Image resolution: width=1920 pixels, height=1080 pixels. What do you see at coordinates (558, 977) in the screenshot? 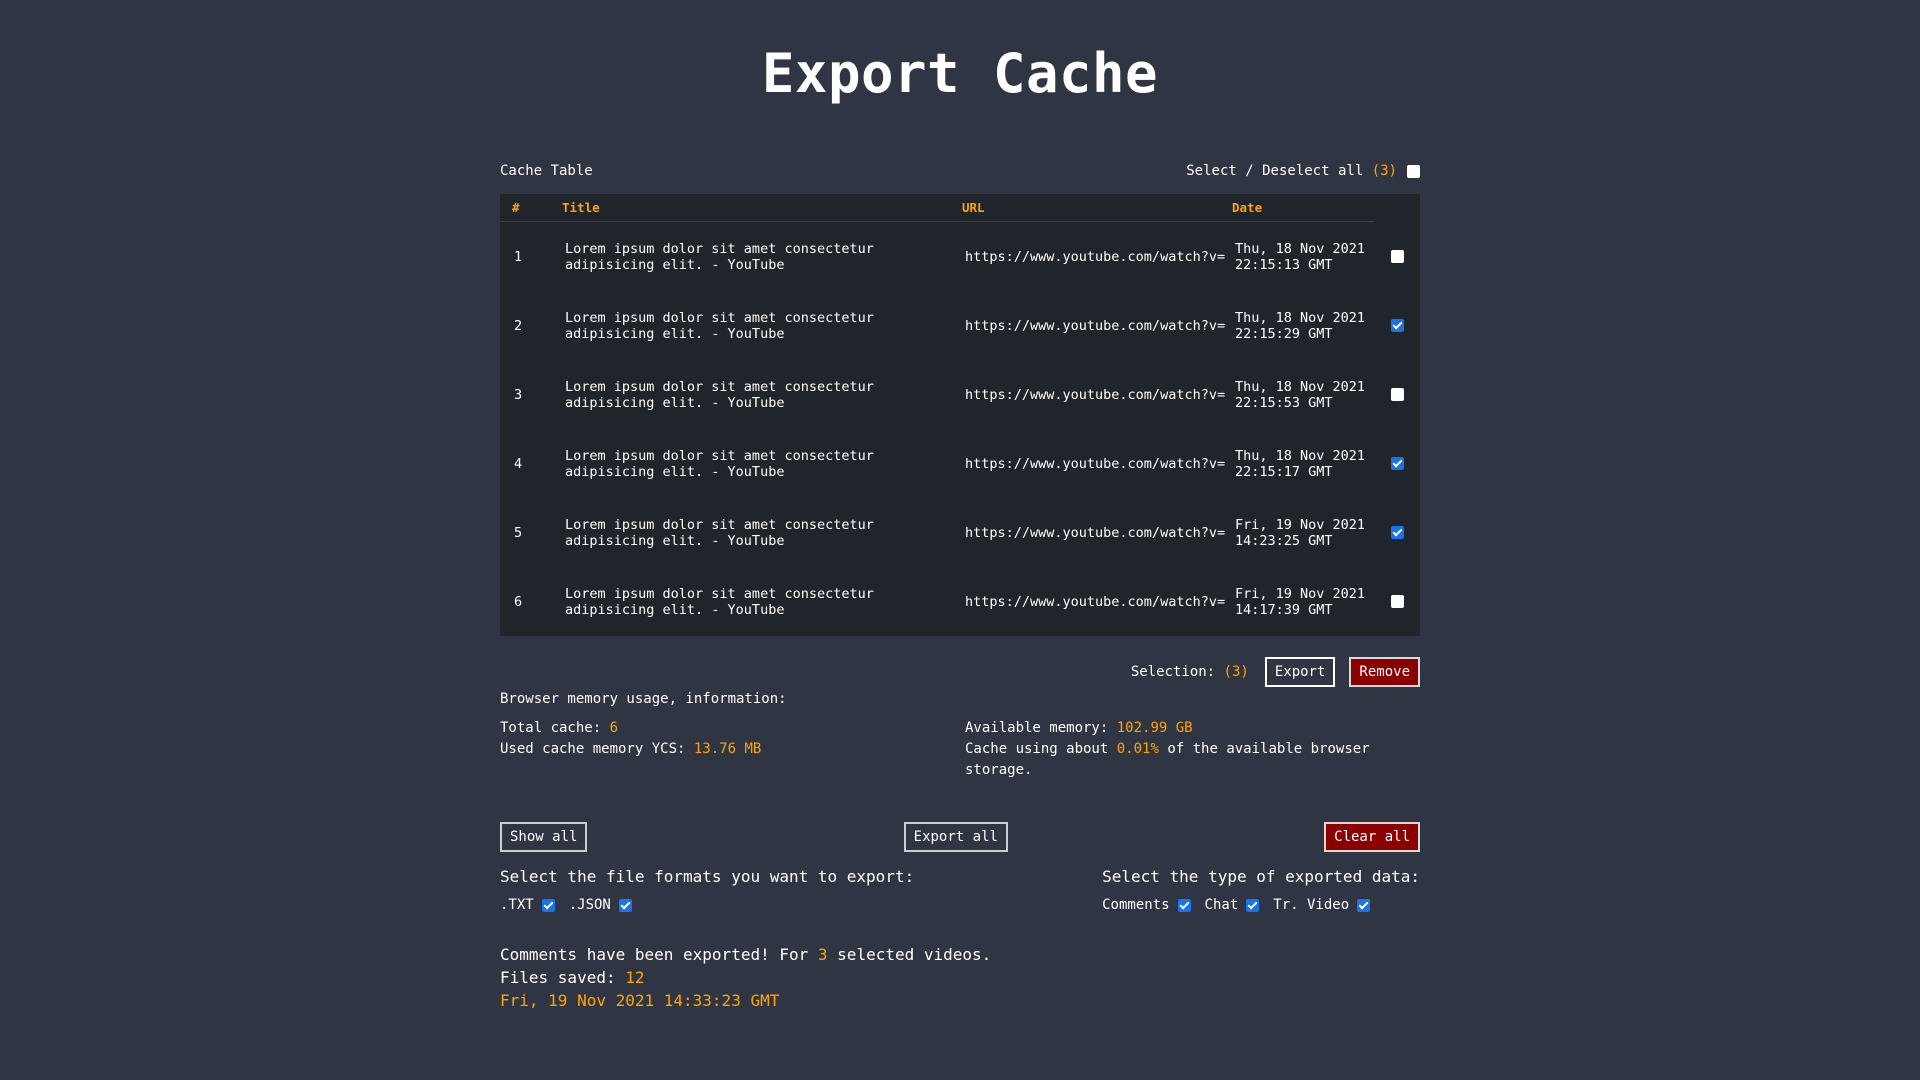
I see `files-saved-label: Files saved:` at bounding box center [558, 977].